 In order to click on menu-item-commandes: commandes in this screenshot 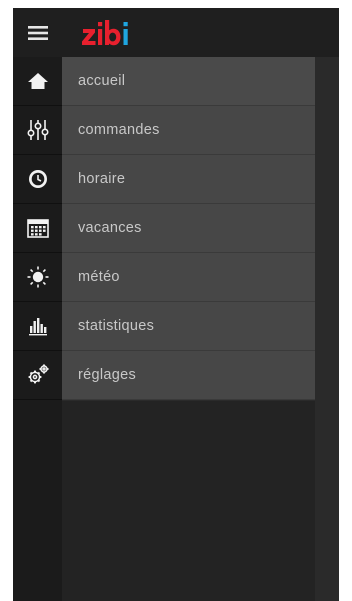, I will do `click(164, 130)`.